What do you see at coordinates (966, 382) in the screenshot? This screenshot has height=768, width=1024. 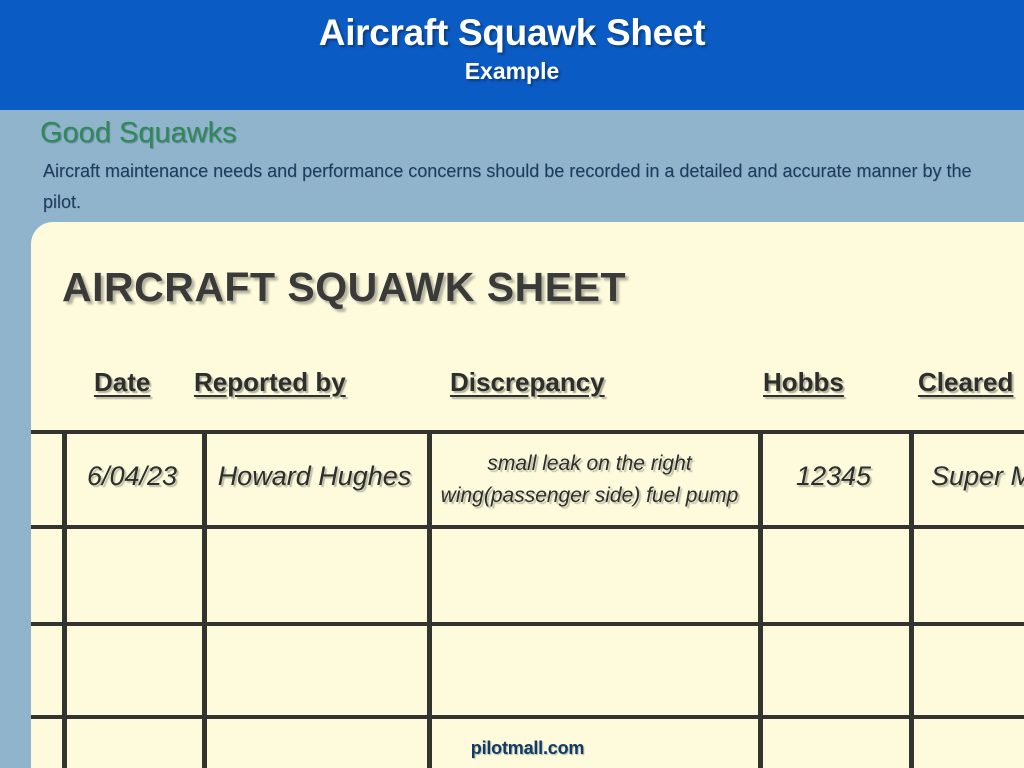 I see `column-header-cleared: Cleared` at bounding box center [966, 382].